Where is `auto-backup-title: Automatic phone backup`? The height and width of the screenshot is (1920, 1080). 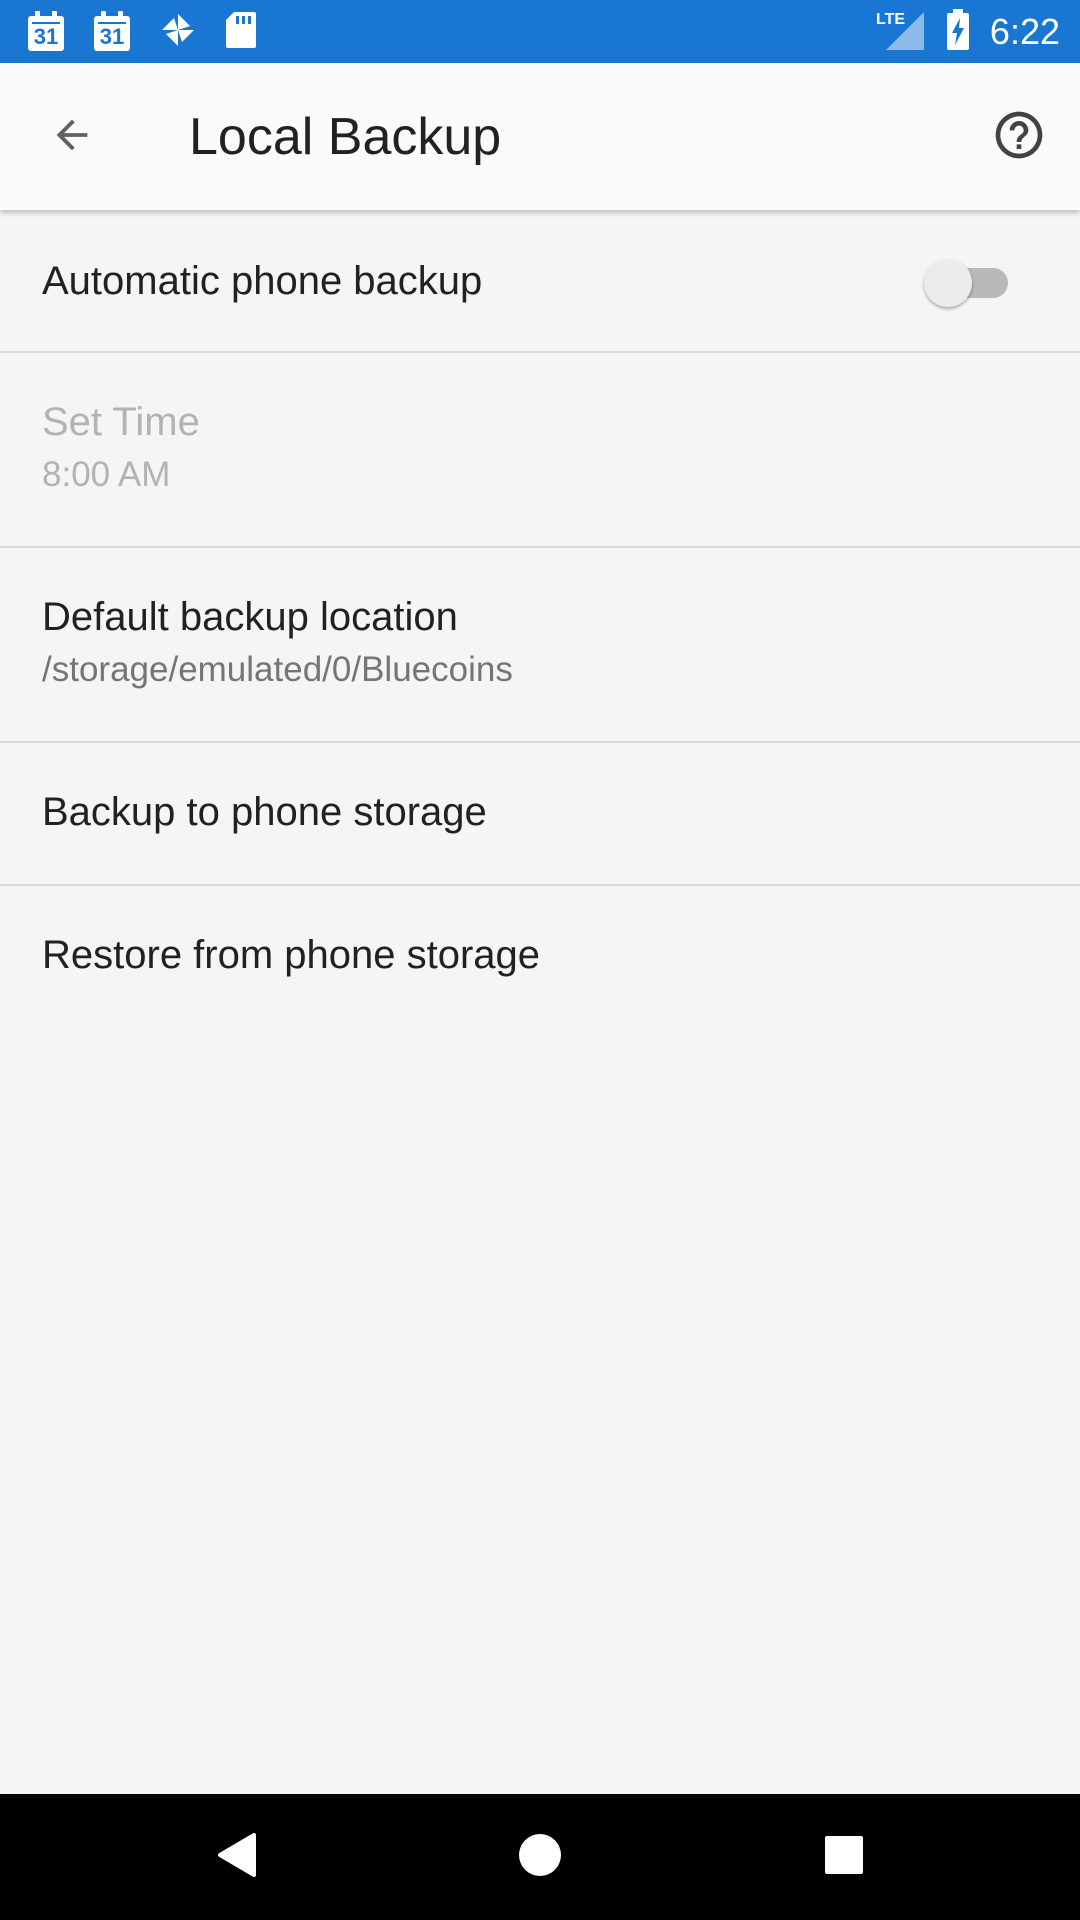 auto-backup-title: Automatic phone backup is located at coordinates (262, 281).